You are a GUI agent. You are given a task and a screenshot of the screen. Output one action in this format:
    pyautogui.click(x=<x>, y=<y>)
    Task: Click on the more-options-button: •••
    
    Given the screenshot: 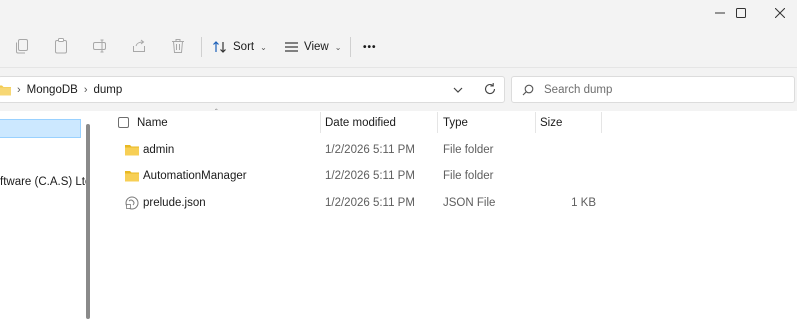 What is the action you would take?
    pyautogui.click(x=370, y=47)
    